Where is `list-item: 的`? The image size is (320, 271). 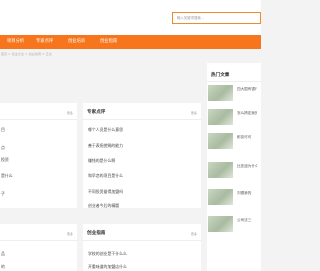
list-item: 的 is located at coordinates (3, 267).